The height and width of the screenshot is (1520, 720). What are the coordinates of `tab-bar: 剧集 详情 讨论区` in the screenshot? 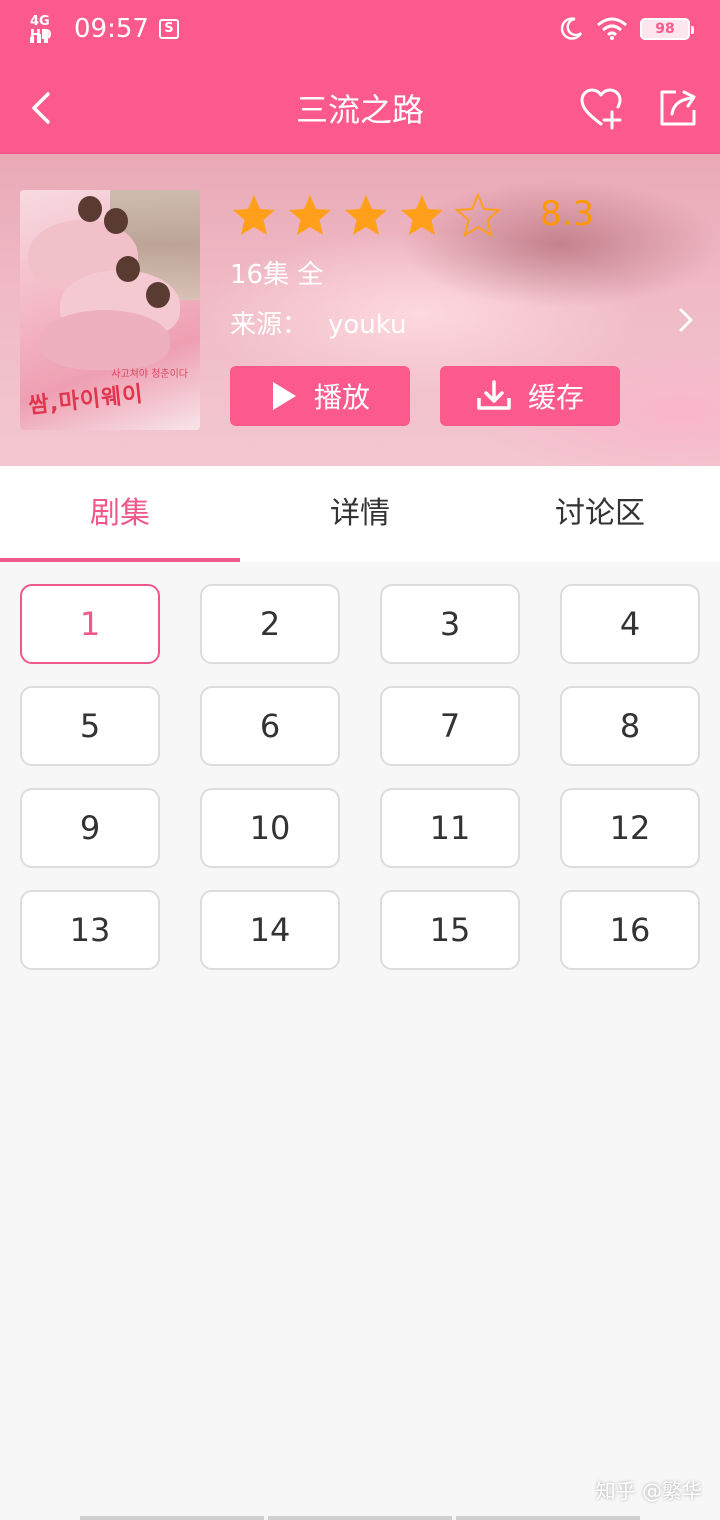 It's located at (360, 514).